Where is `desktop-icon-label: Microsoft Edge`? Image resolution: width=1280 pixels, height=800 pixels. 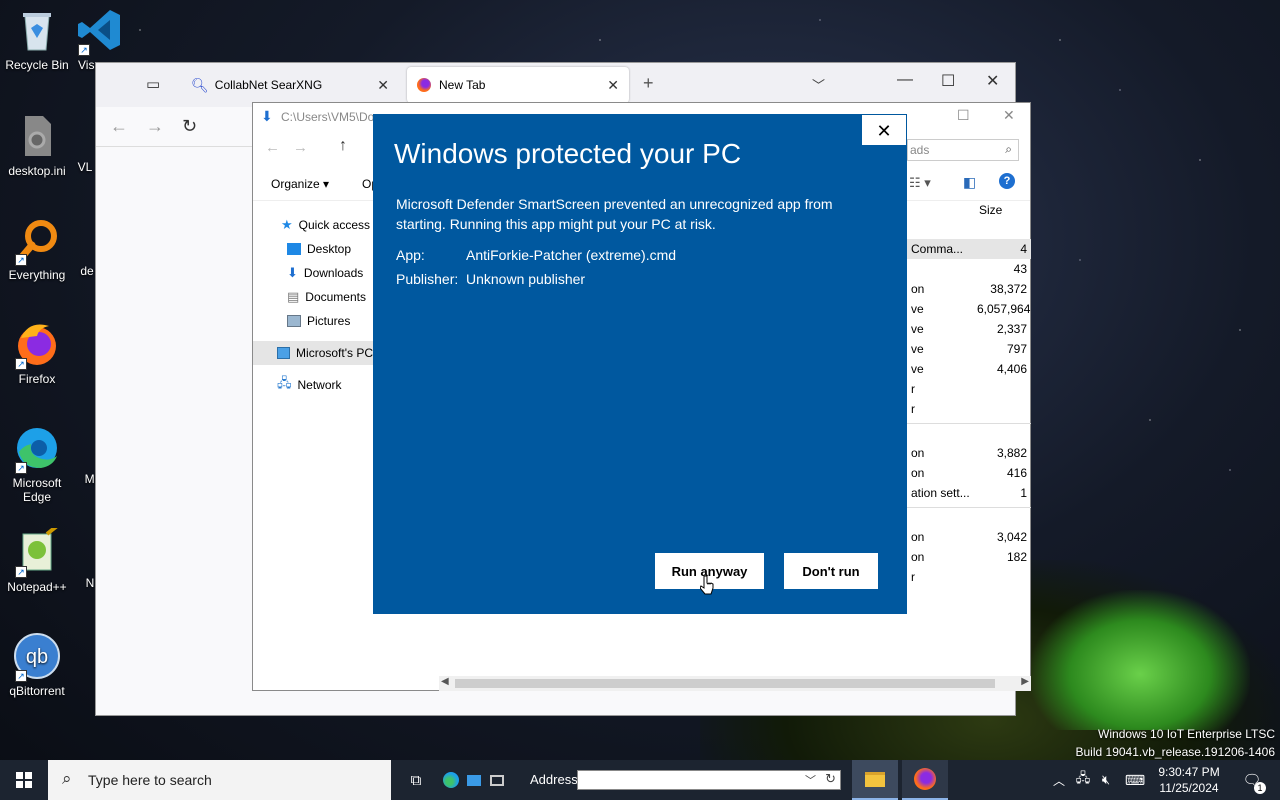
desktop-icon-label: Microsoft Edge is located at coordinates (37, 490).